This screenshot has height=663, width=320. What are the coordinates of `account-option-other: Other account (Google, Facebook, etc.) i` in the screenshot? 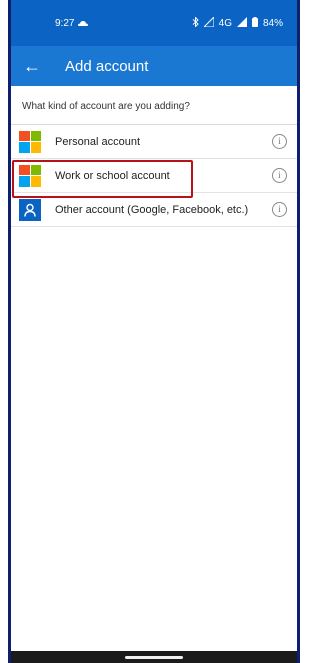 It's located at (154, 210).